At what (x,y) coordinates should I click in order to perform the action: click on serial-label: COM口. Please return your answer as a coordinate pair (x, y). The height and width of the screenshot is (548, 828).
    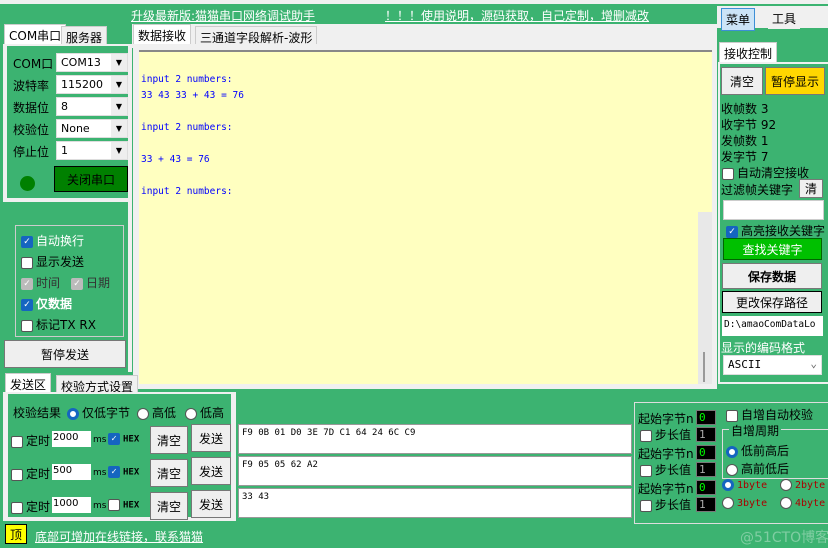
    Looking at the image, I should click on (33, 64).